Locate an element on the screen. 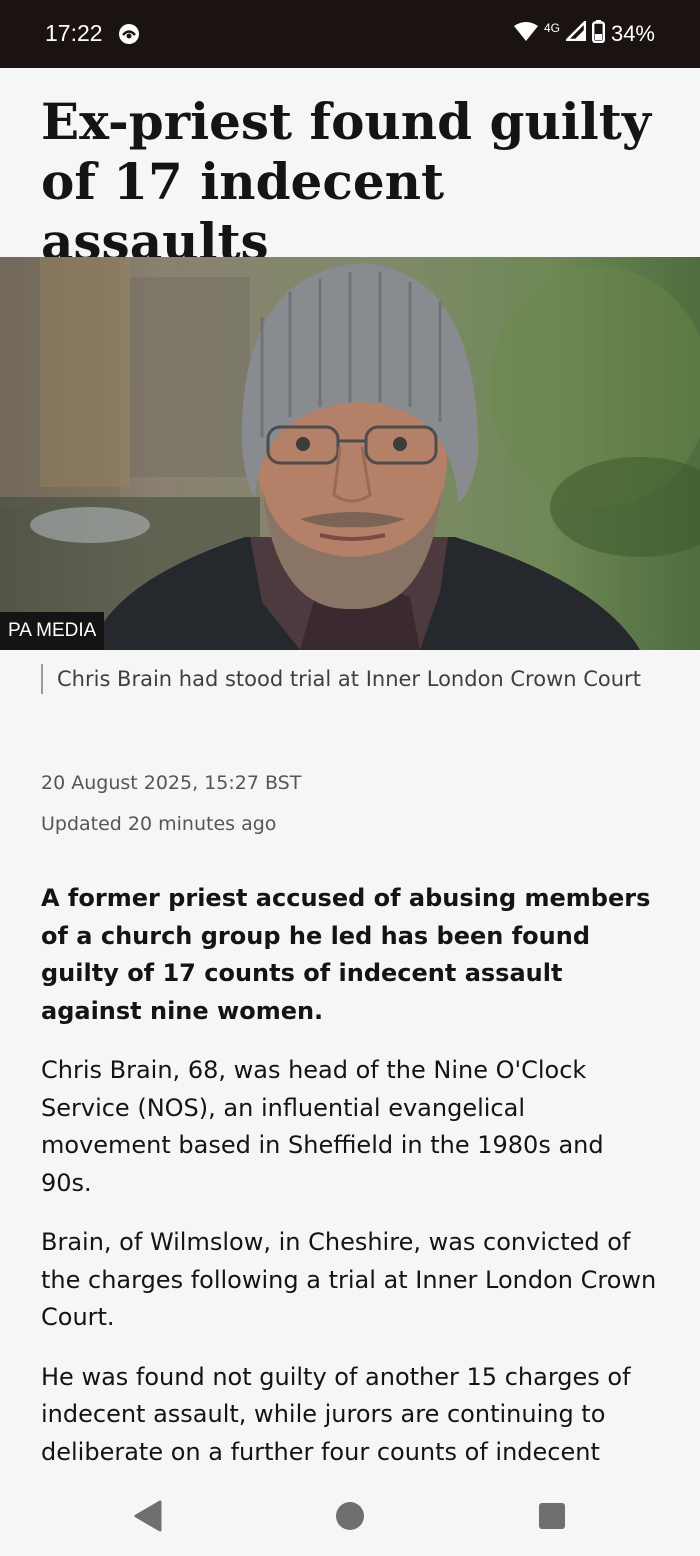 This screenshot has width=700, height=1556. battery-icon is located at coordinates (598, 34).